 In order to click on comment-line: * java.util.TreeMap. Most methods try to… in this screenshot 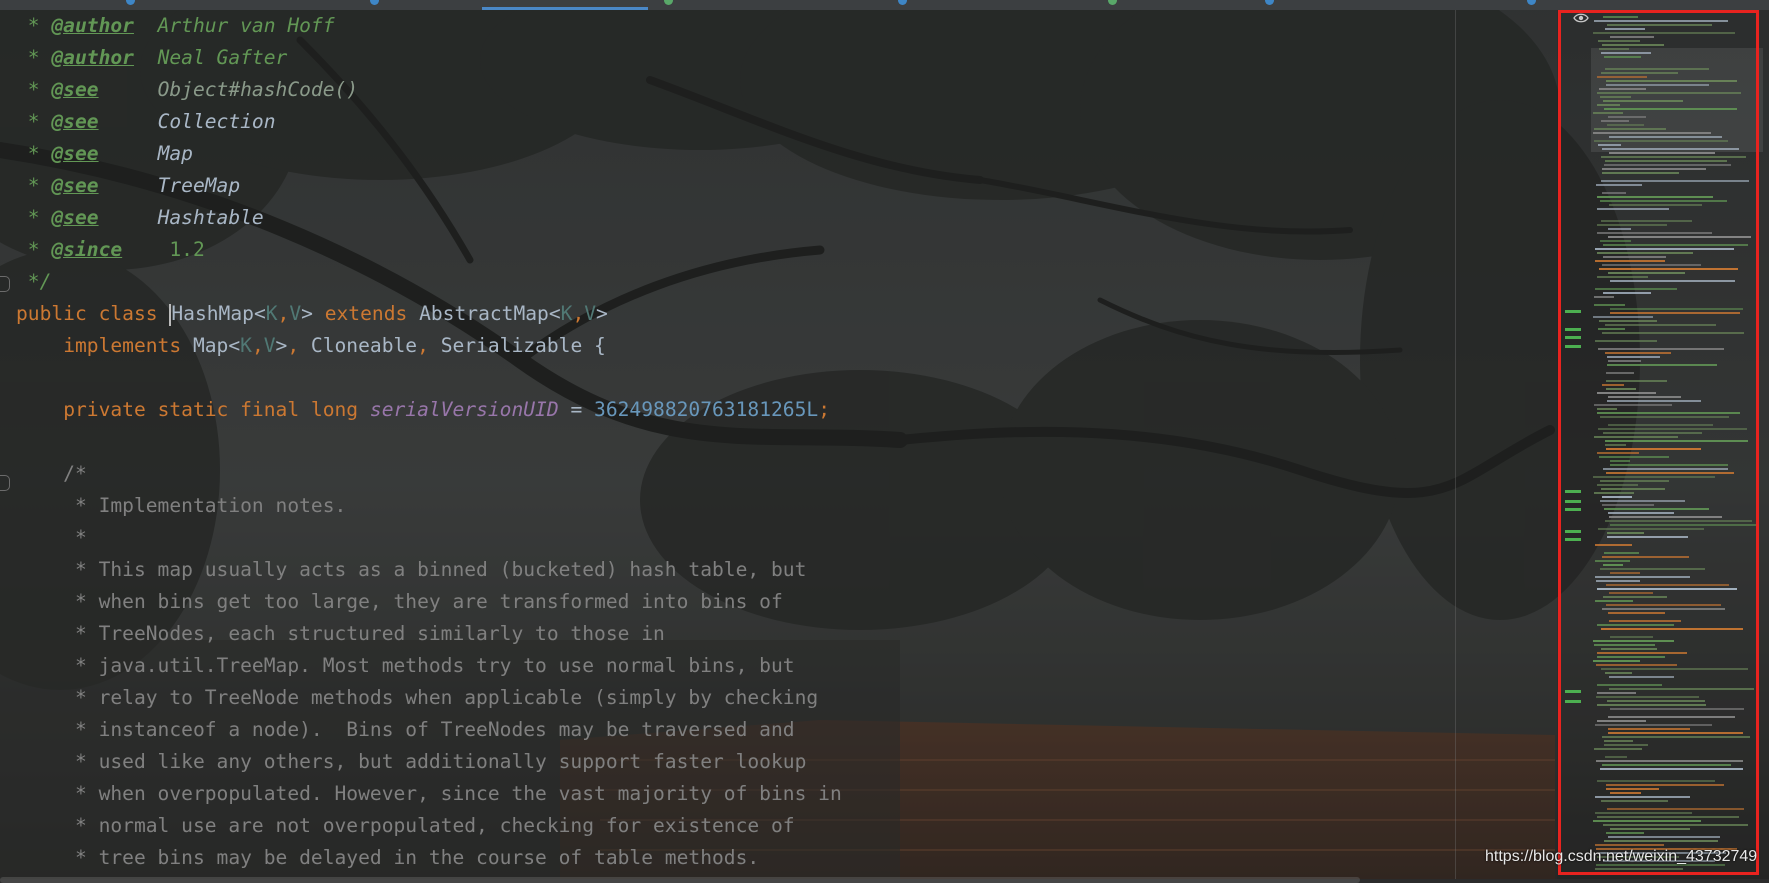, I will do `click(405, 665)`.